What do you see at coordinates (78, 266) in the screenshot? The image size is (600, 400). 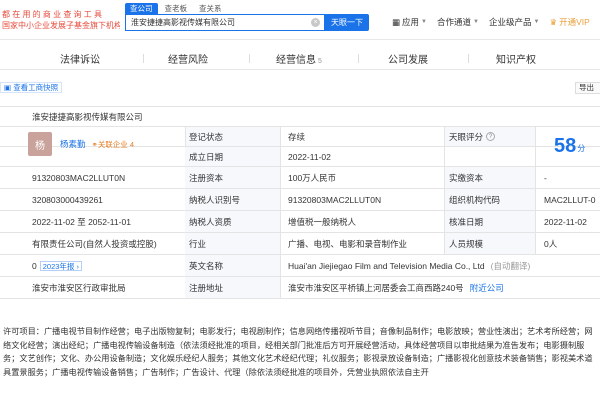 I see `chevron-right-icon: ›` at bounding box center [78, 266].